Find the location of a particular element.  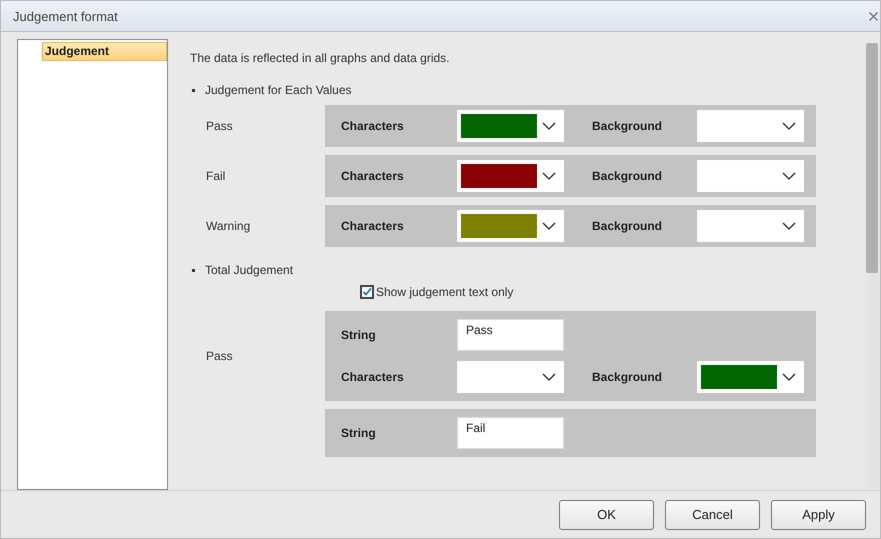

section-heading: Total Judgement is located at coordinates (249, 270).